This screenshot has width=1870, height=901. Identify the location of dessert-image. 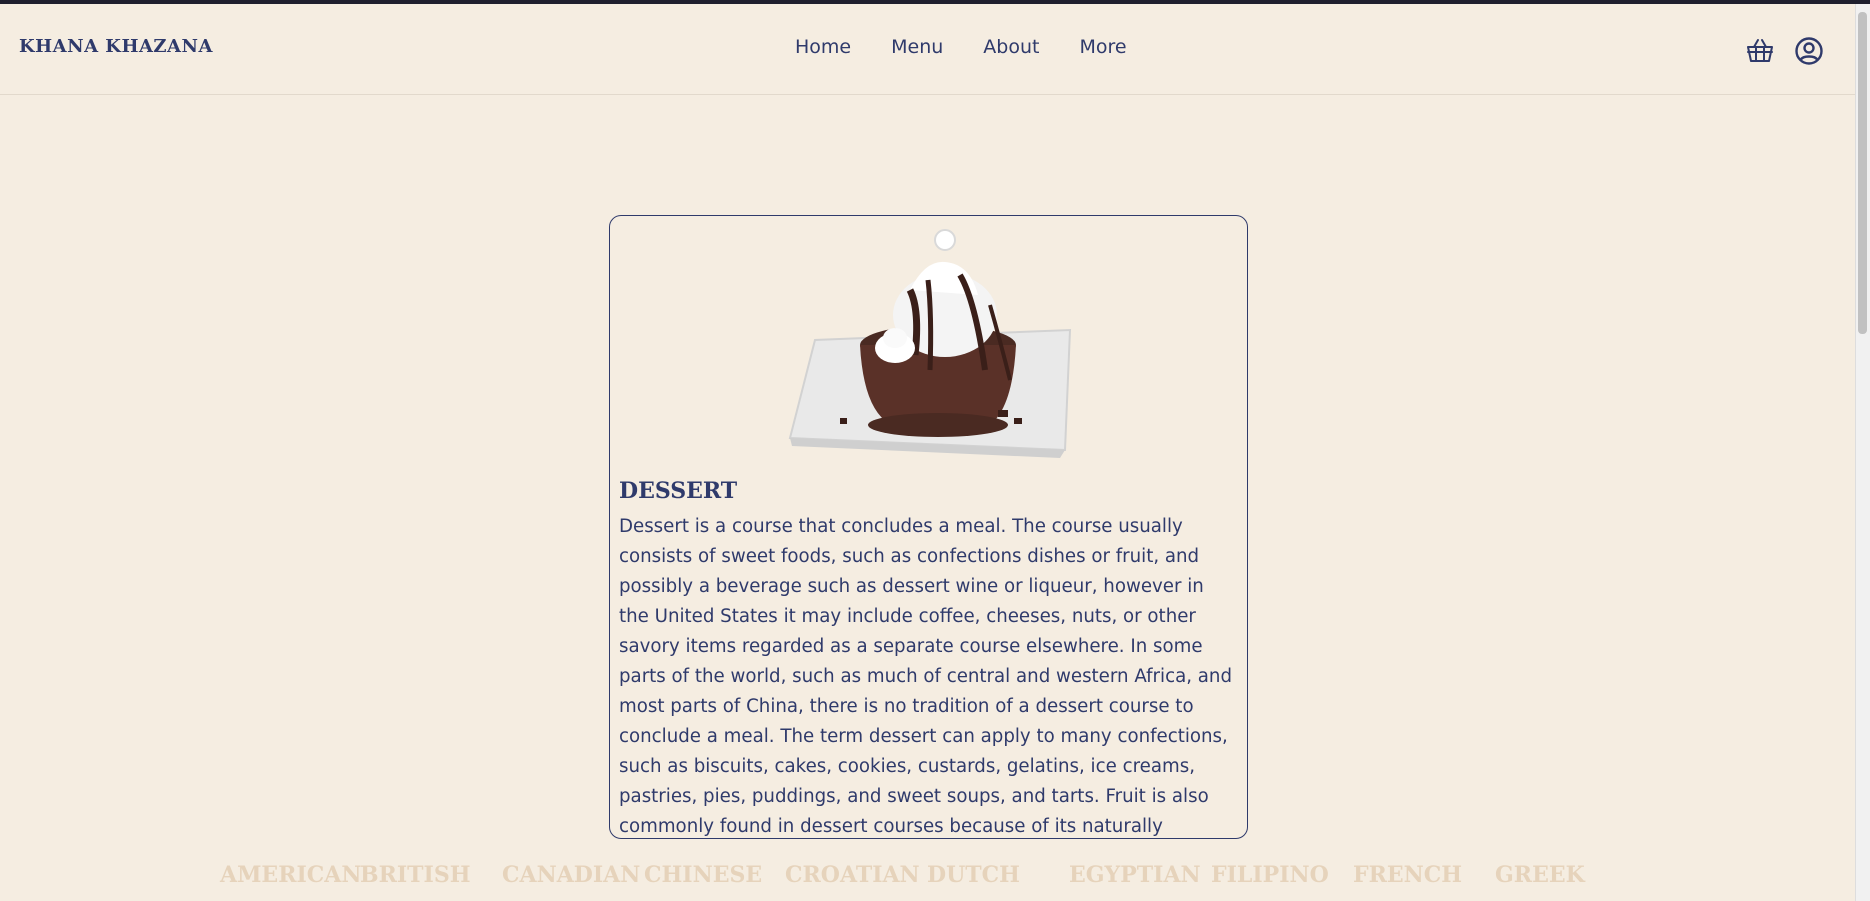
(925, 345).